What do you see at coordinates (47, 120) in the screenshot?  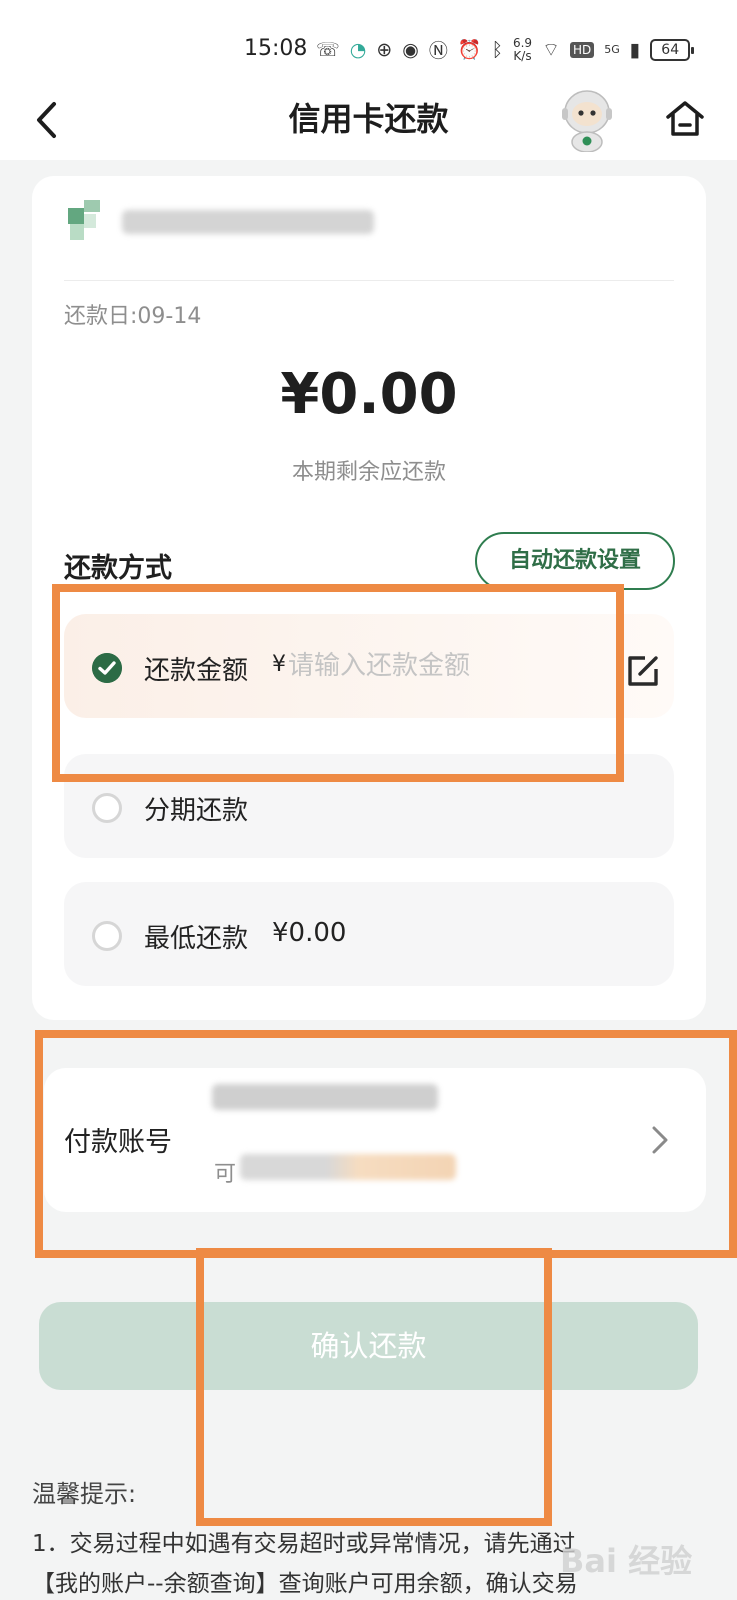 I see `chevron-left-icon` at bounding box center [47, 120].